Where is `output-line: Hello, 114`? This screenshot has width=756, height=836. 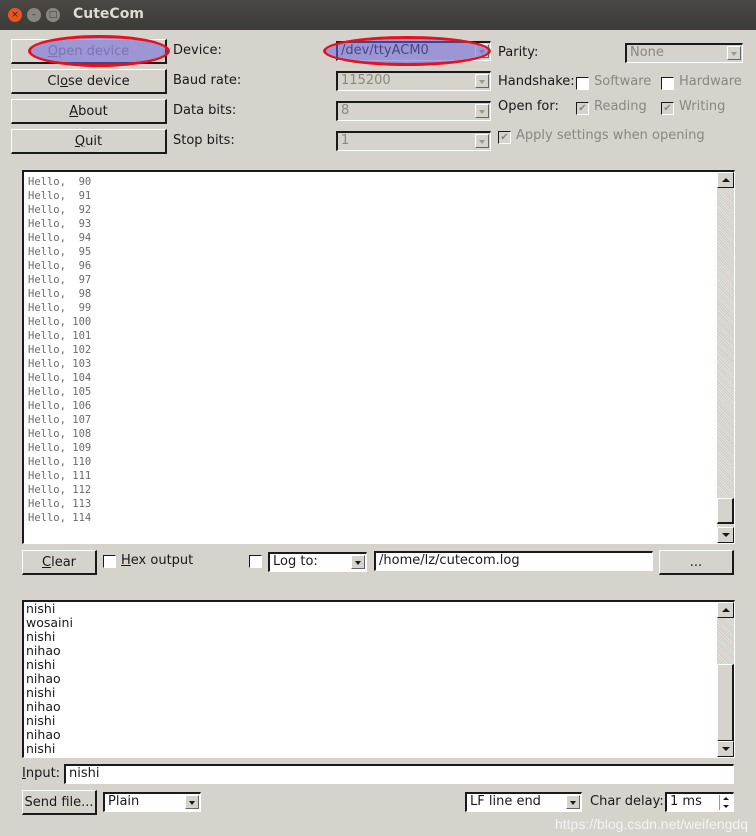 output-line: Hello, 114 is located at coordinates (60, 518).